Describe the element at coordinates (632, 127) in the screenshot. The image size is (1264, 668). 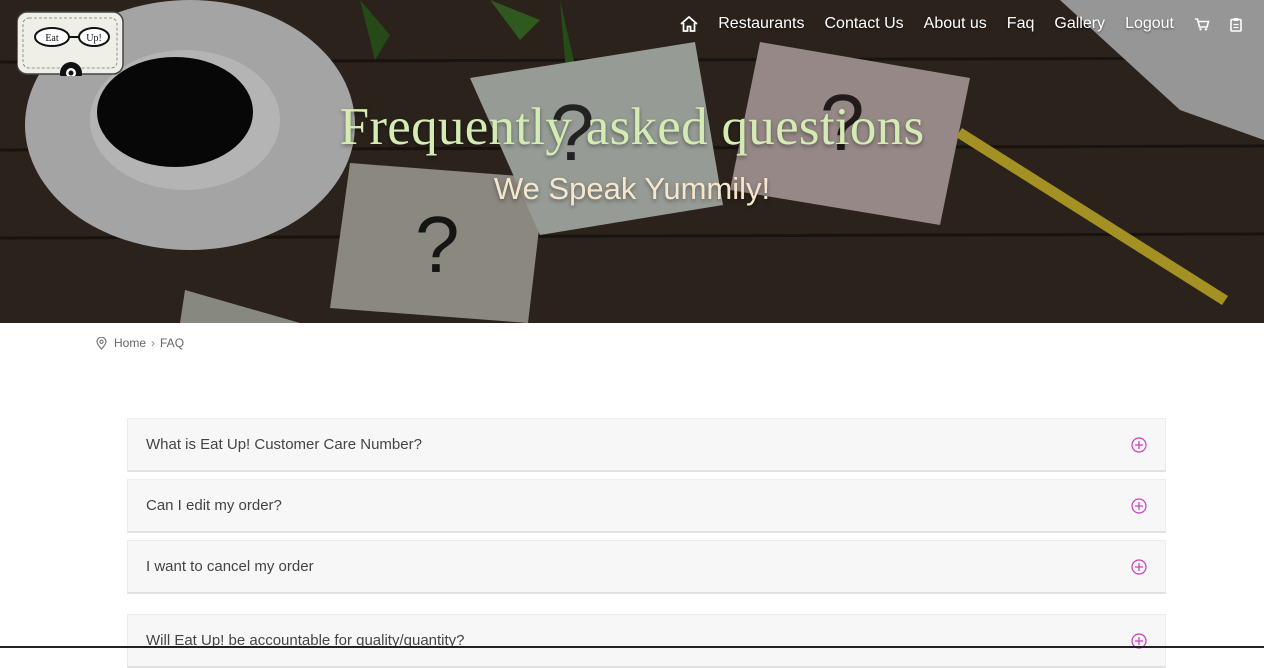
I see `page-title: Frequently asked questions` at that location.